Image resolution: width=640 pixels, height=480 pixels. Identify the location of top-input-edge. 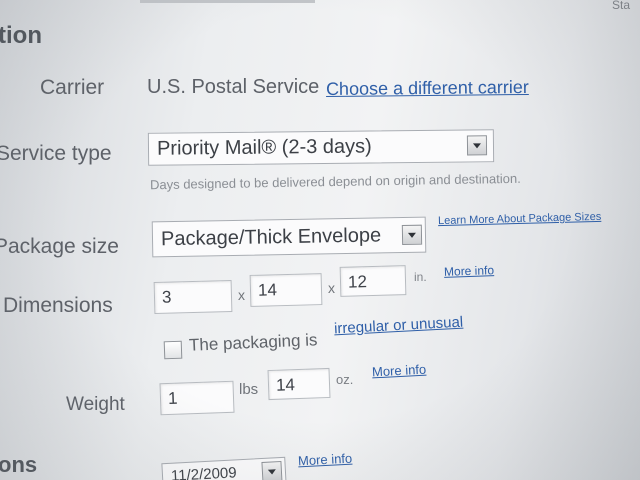
(227, 1).